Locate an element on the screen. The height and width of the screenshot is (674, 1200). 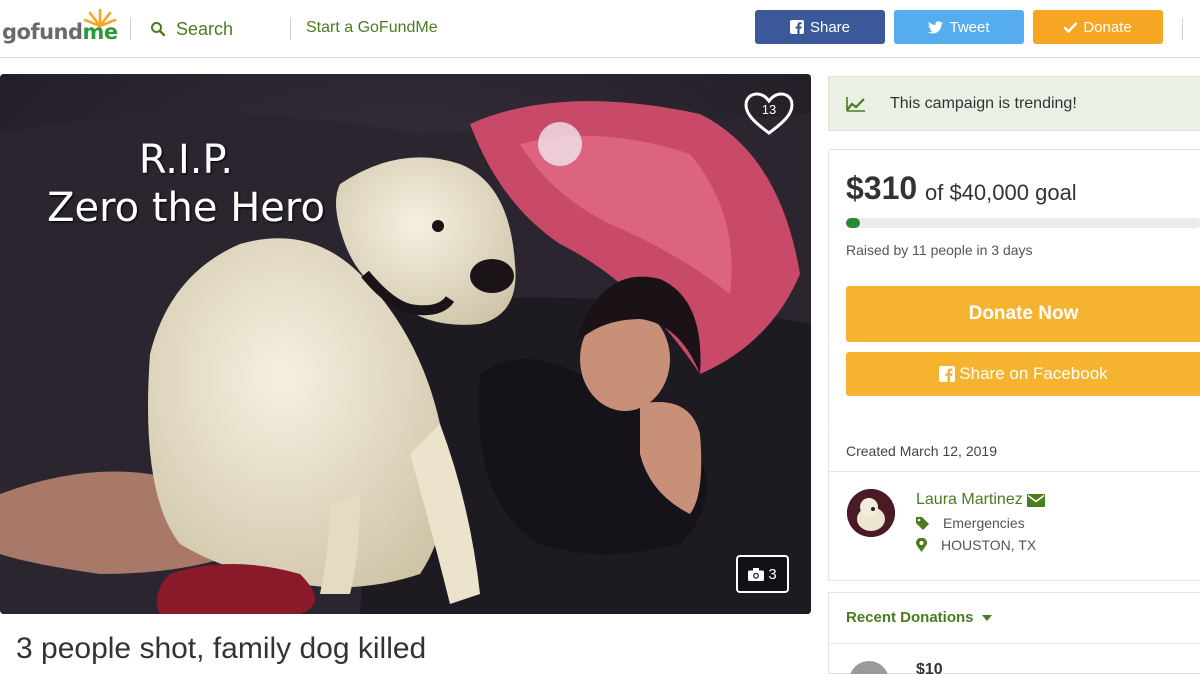
organizer-name: Laura Martinez is located at coordinates (969, 499).